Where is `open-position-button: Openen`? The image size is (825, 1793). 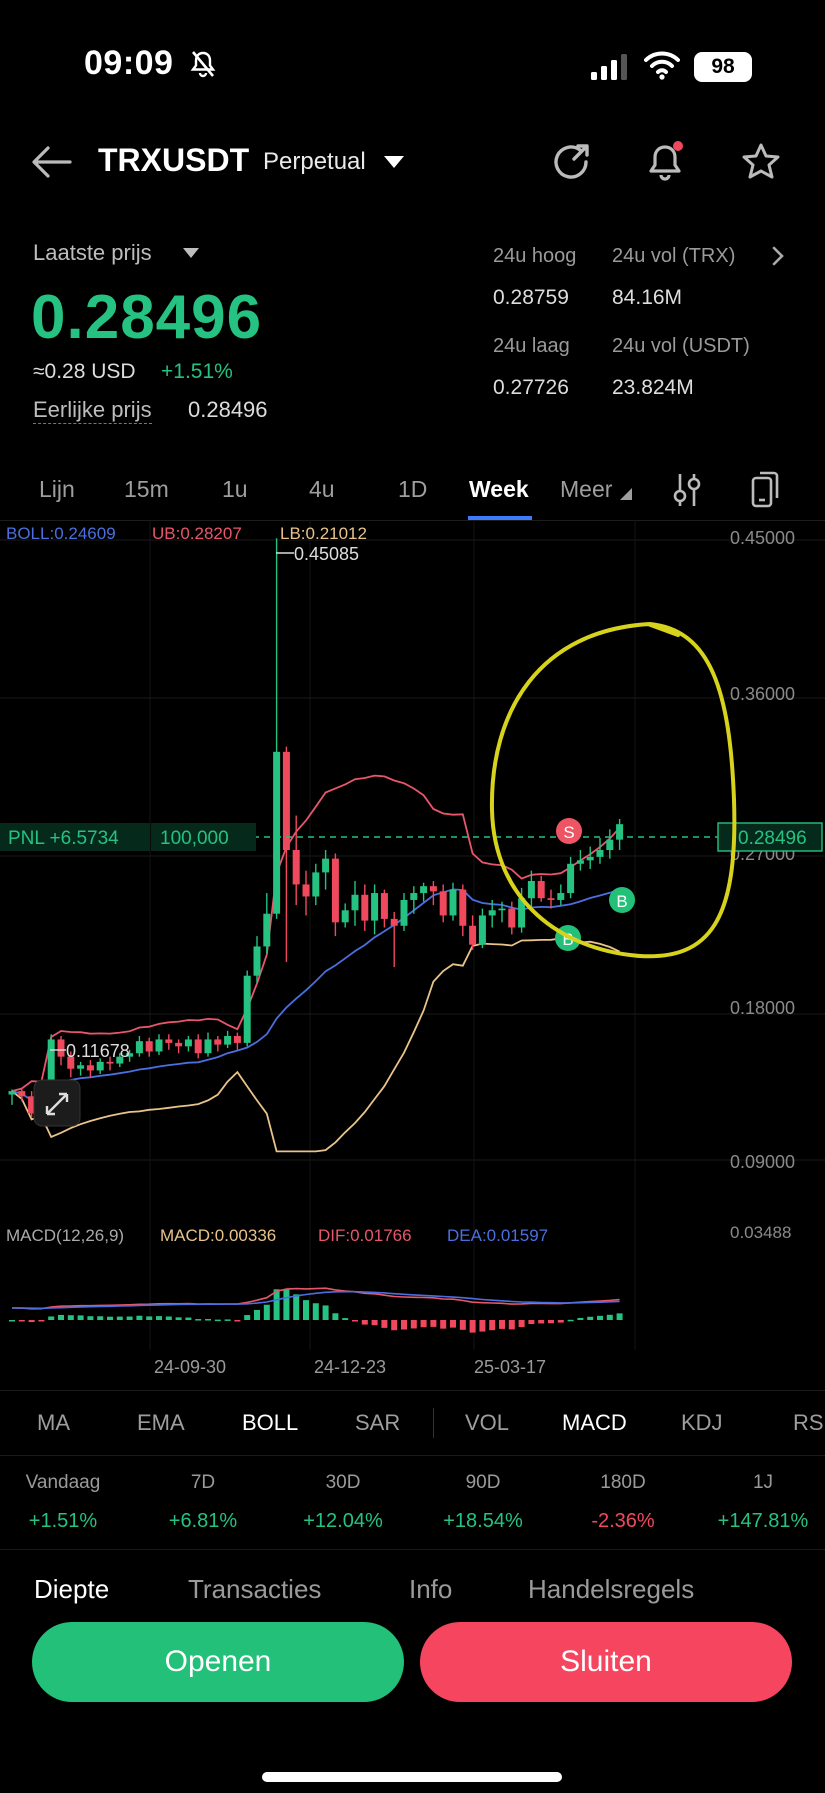
open-position-button: Openen is located at coordinates (218, 1662).